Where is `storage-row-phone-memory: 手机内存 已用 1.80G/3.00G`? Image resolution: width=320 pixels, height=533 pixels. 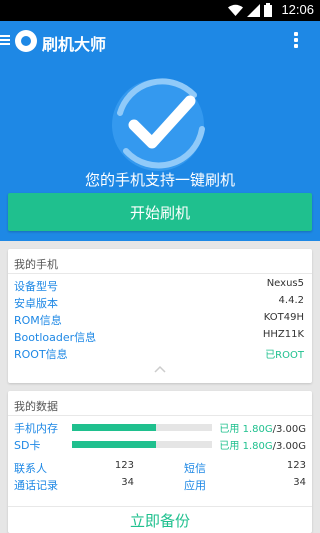 storage-row-phone-memory: 手机内存 已用 1.80G/3.00G is located at coordinates (160, 428).